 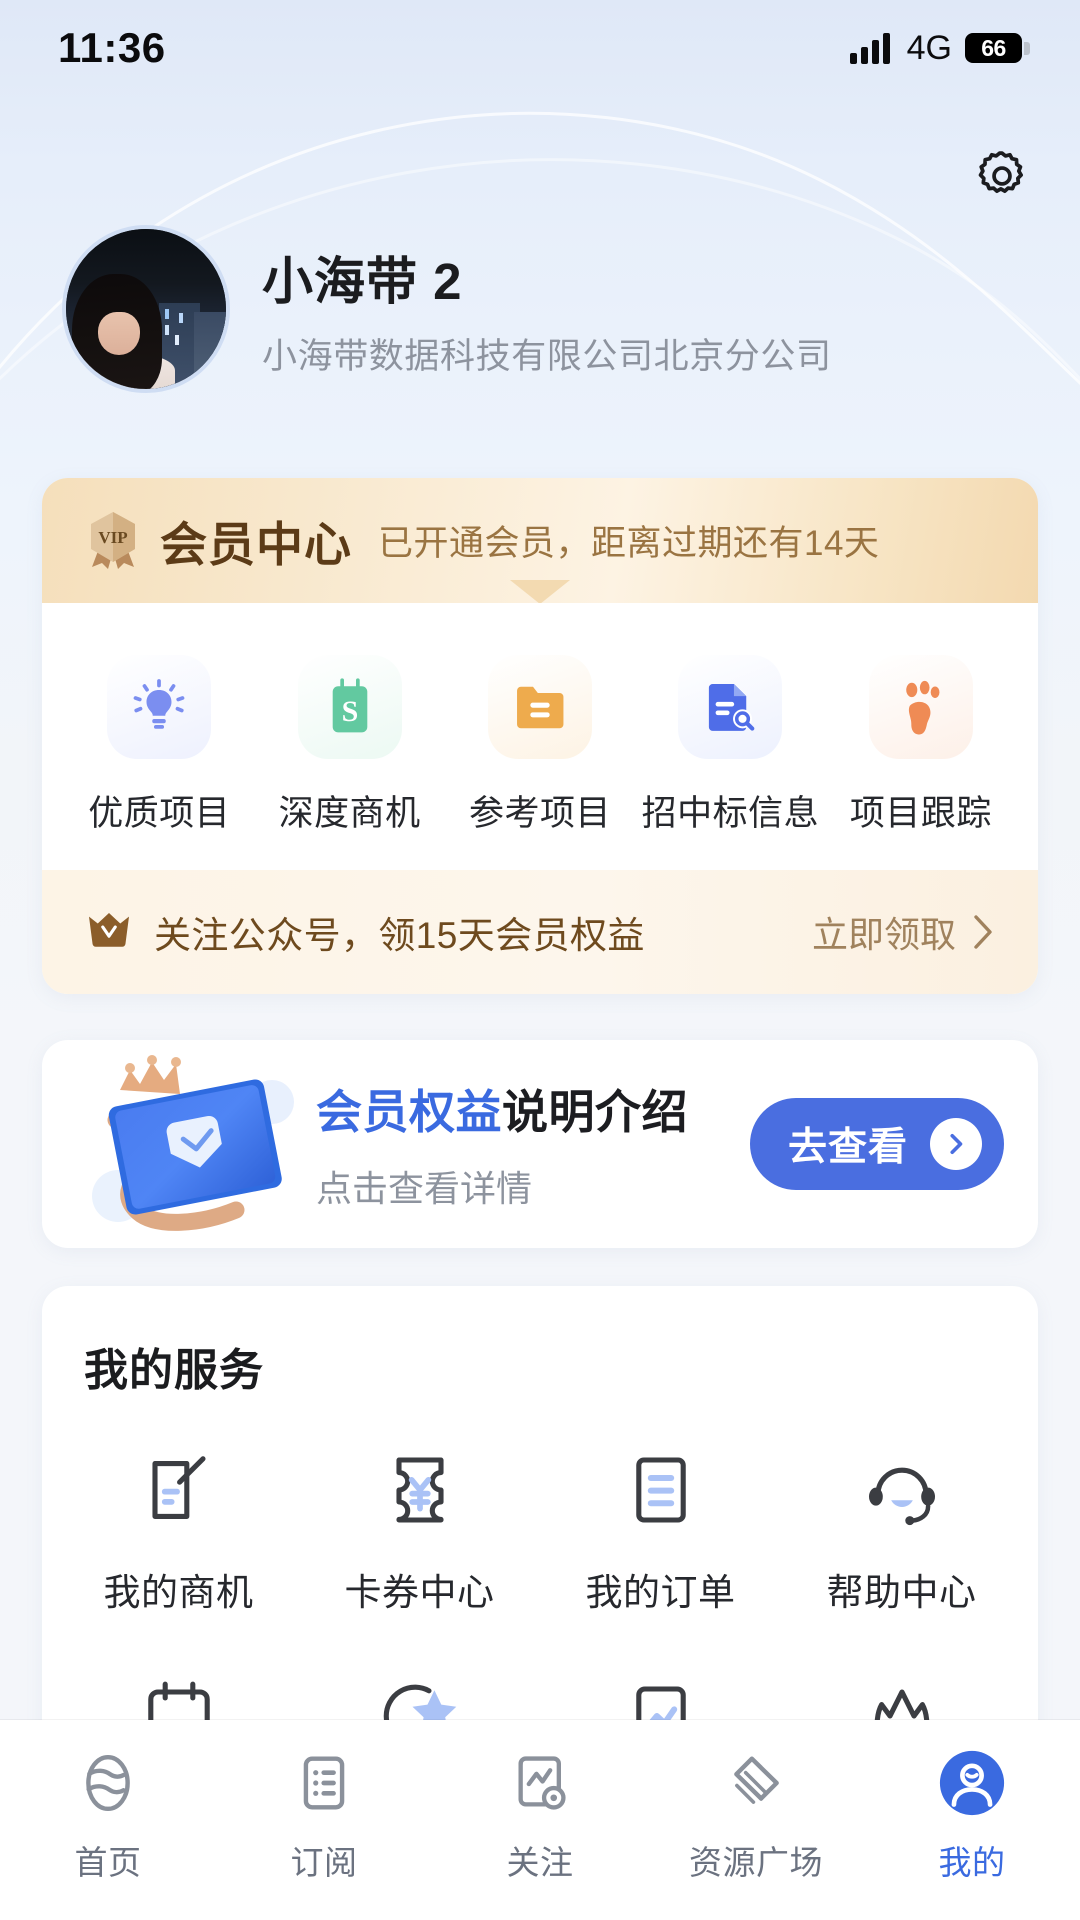 I want to click on tab-label: 首页, so click(x=108, y=1862).